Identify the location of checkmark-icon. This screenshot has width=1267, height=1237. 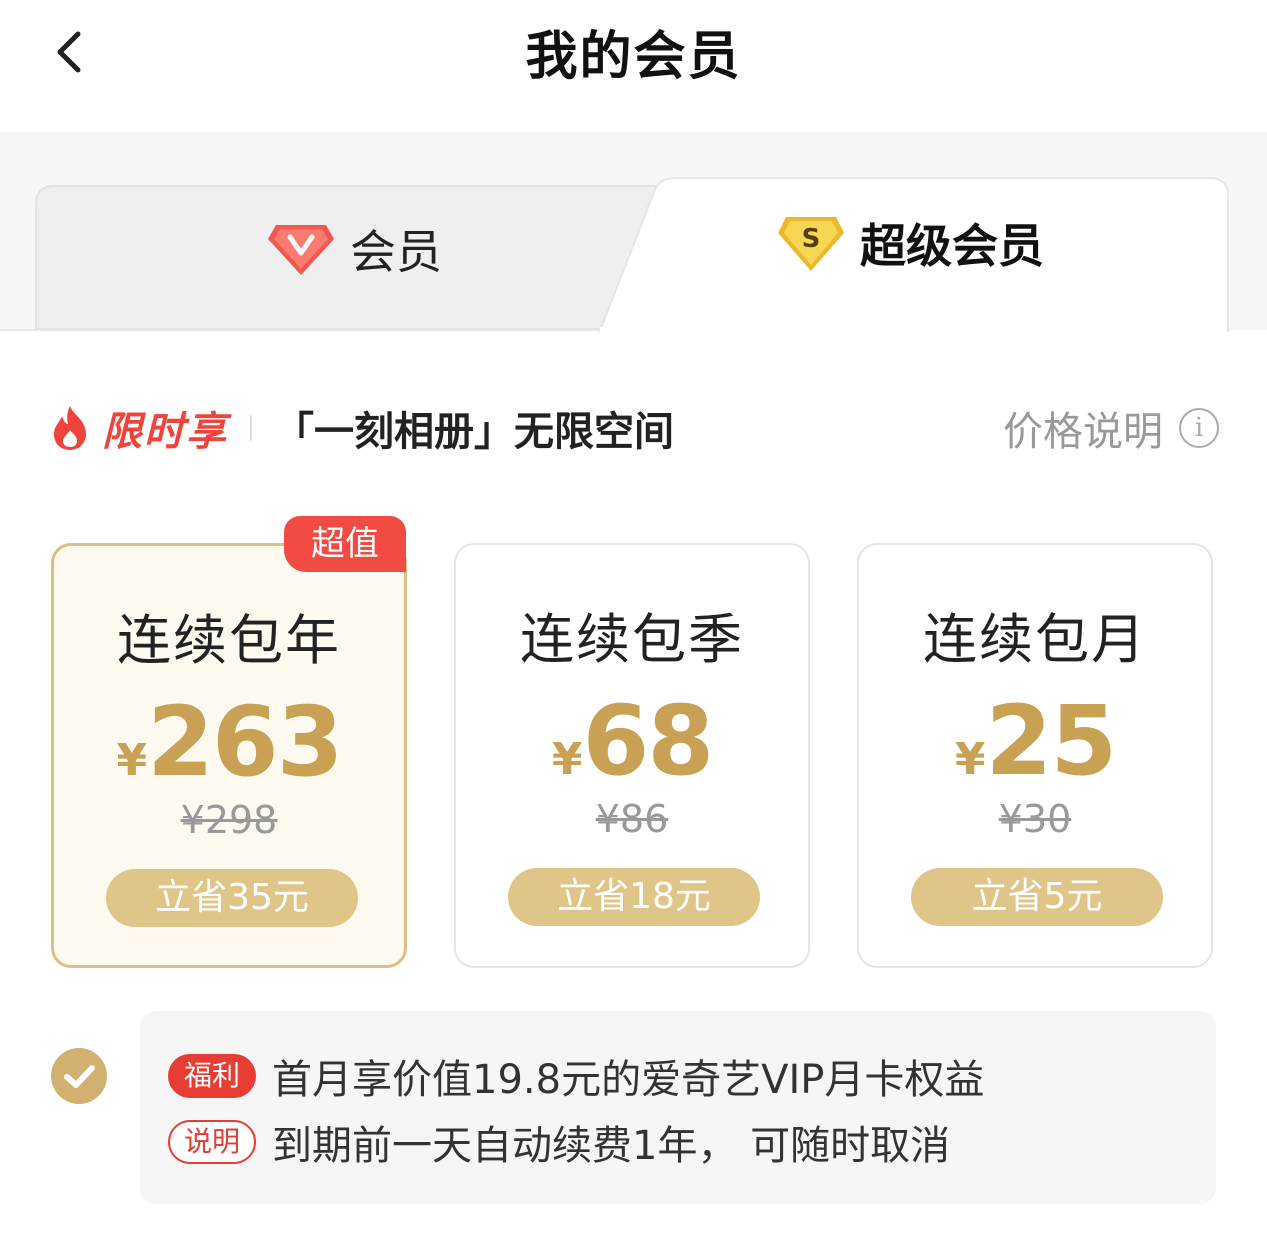
(79, 1076).